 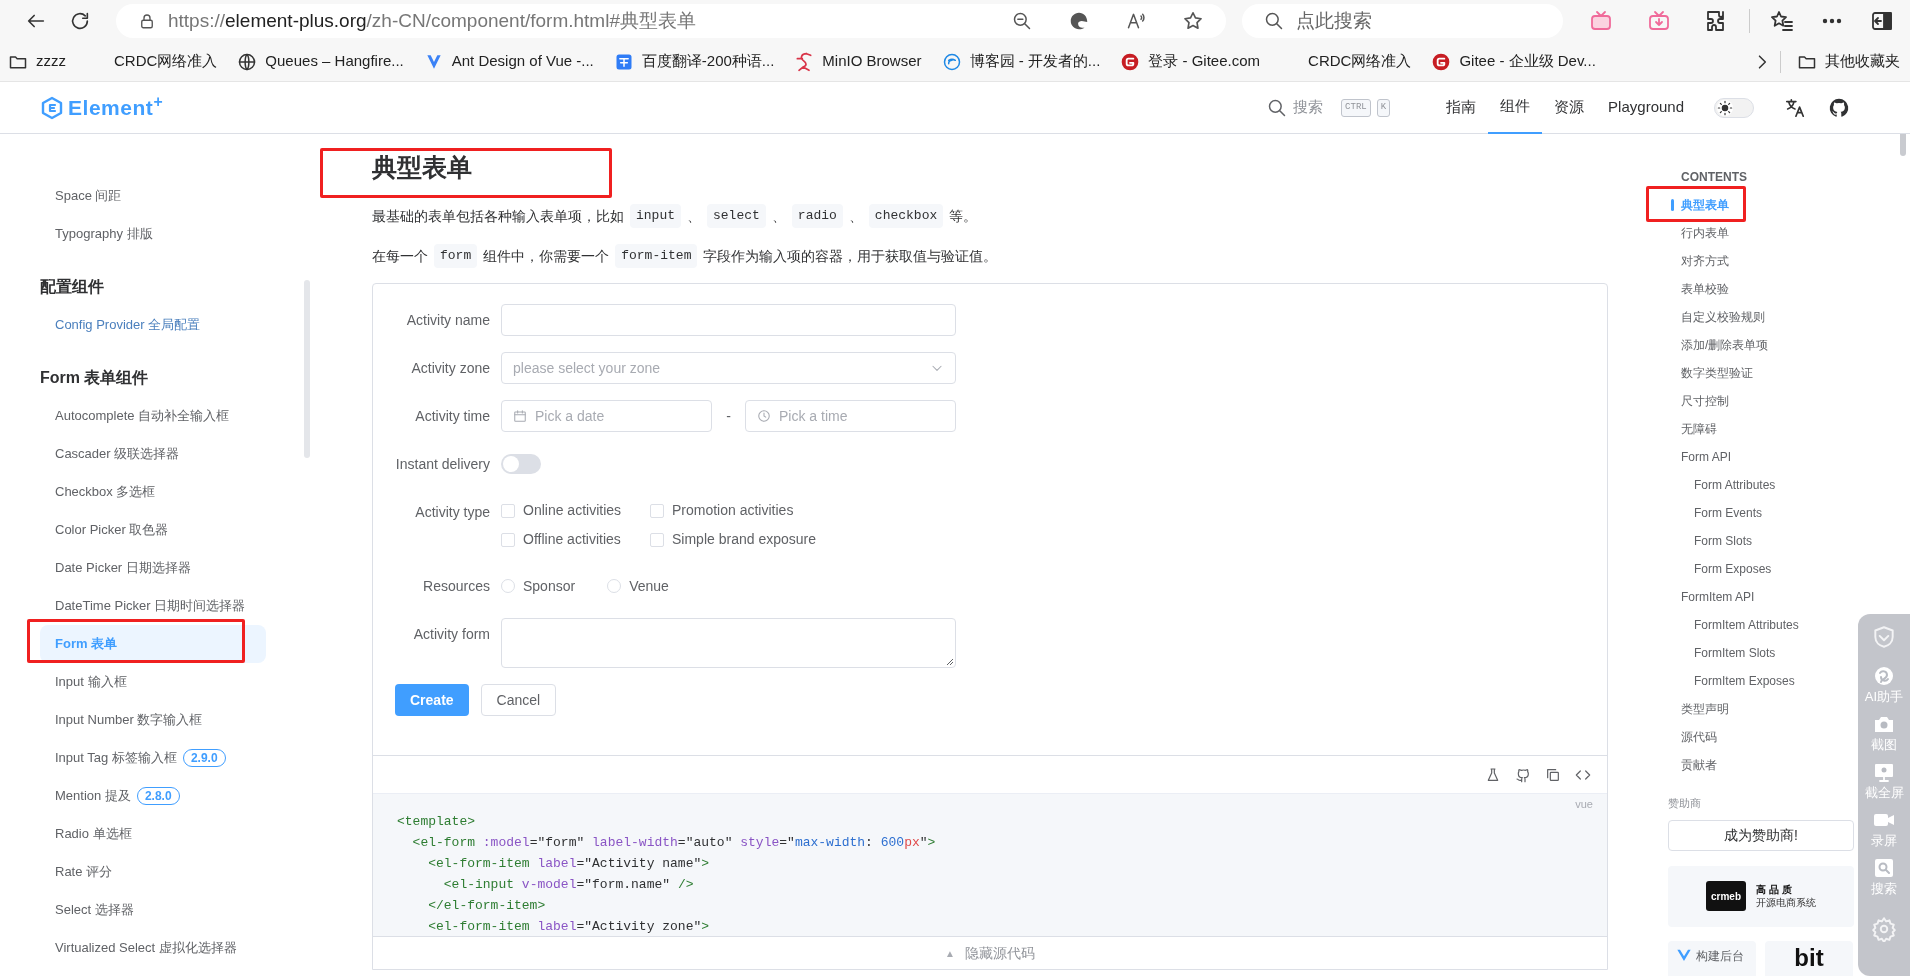 I want to click on sponsor-title: 高 品 质, so click(x=1774, y=889).